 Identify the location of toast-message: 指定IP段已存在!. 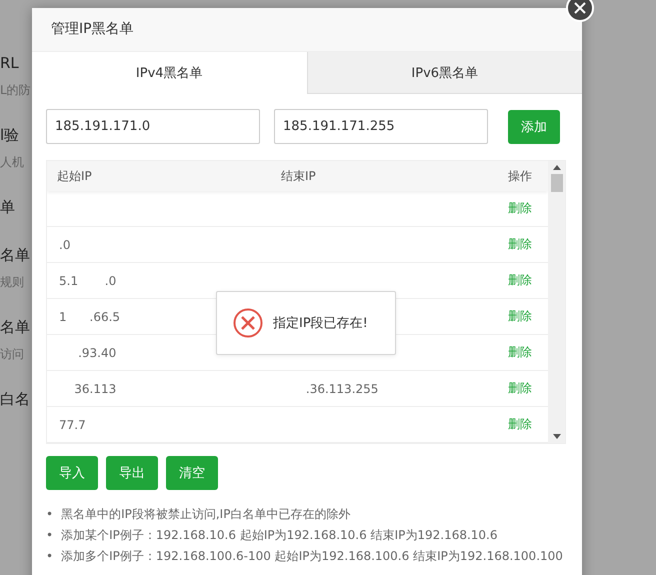
(320, 323).